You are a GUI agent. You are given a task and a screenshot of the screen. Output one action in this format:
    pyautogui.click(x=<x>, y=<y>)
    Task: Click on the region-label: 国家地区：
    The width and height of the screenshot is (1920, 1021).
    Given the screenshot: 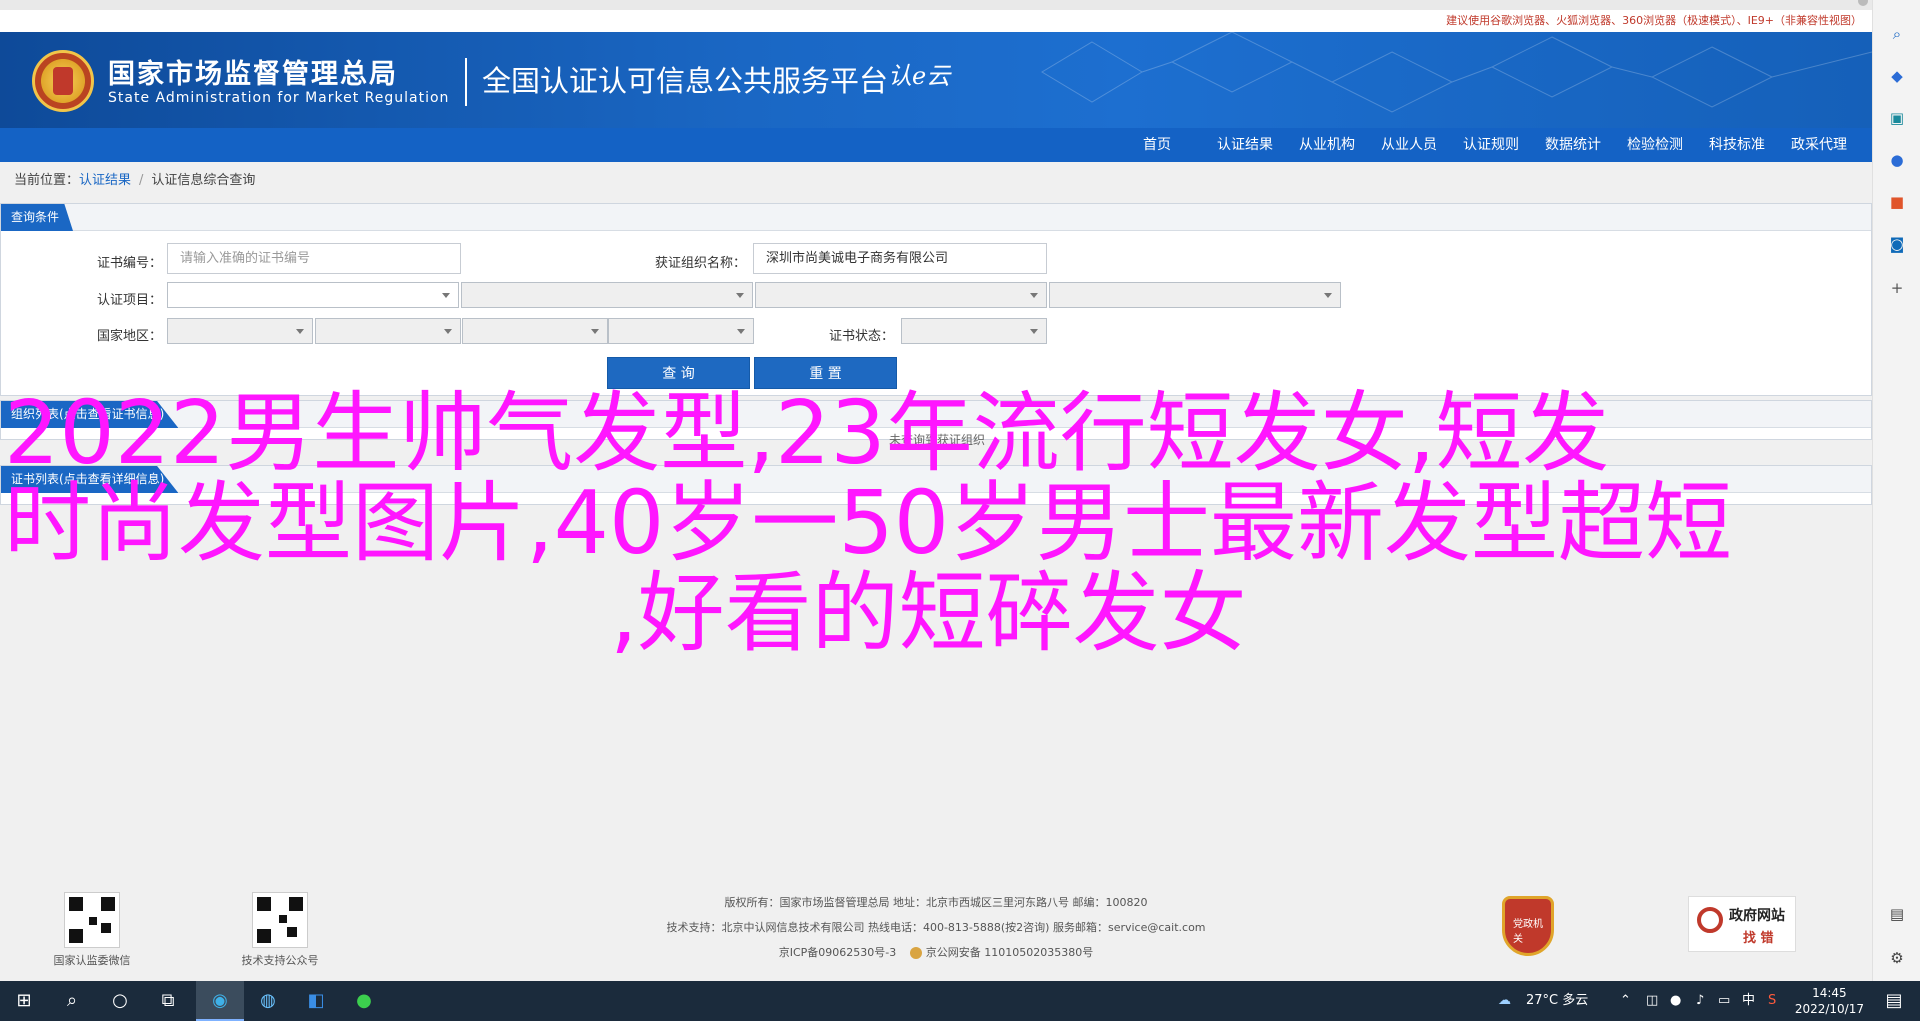 What is the action you would take?
    pyautogui.click(x=130, y=336)
    